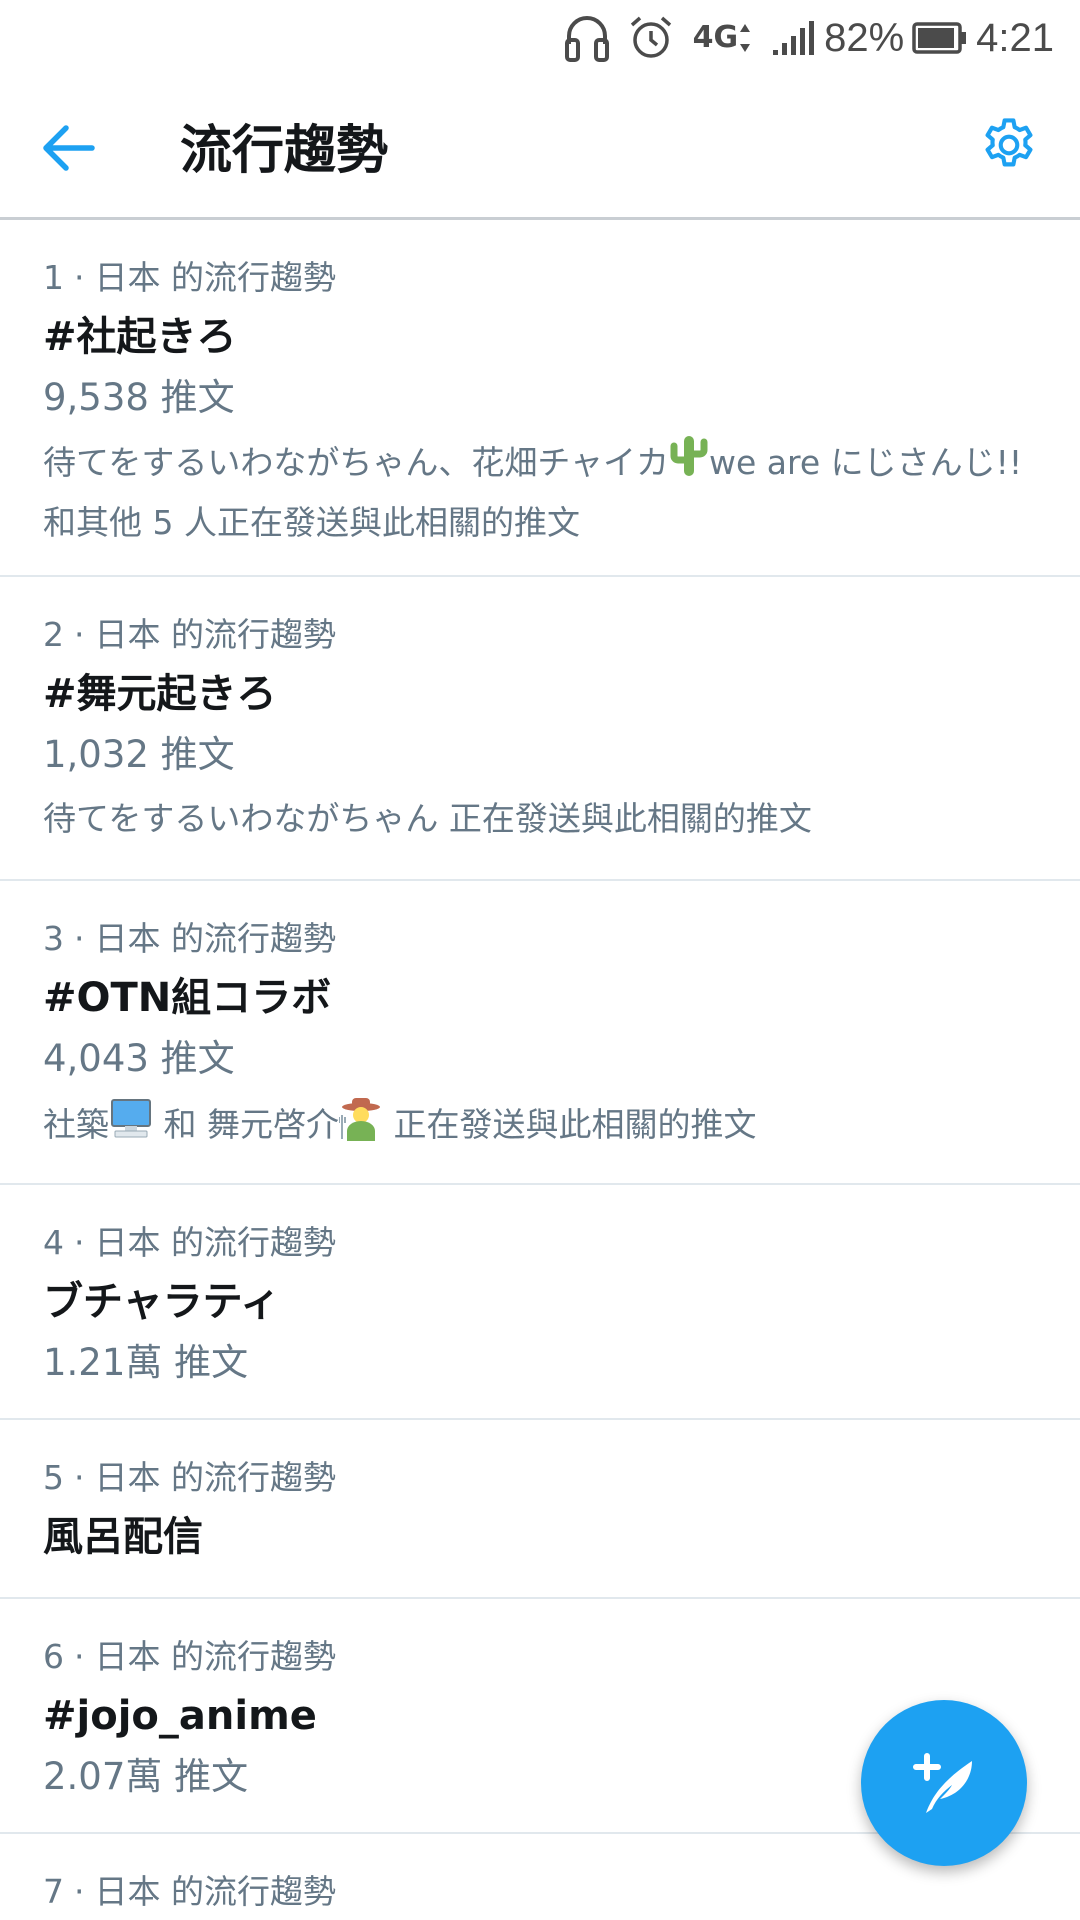 The width and height of the screenshot is (1080, 1920). Describe the element at coordinates (1009, 142) in the screenshot. I see `gear-icon` at that location.